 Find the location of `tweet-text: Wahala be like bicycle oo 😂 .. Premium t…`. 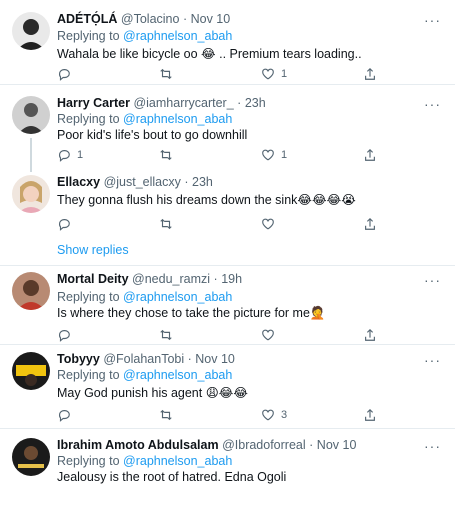

tweet-text: Wahala be like bicycle oo 😂 .. Premium t… is located at coordinates (209, 54).